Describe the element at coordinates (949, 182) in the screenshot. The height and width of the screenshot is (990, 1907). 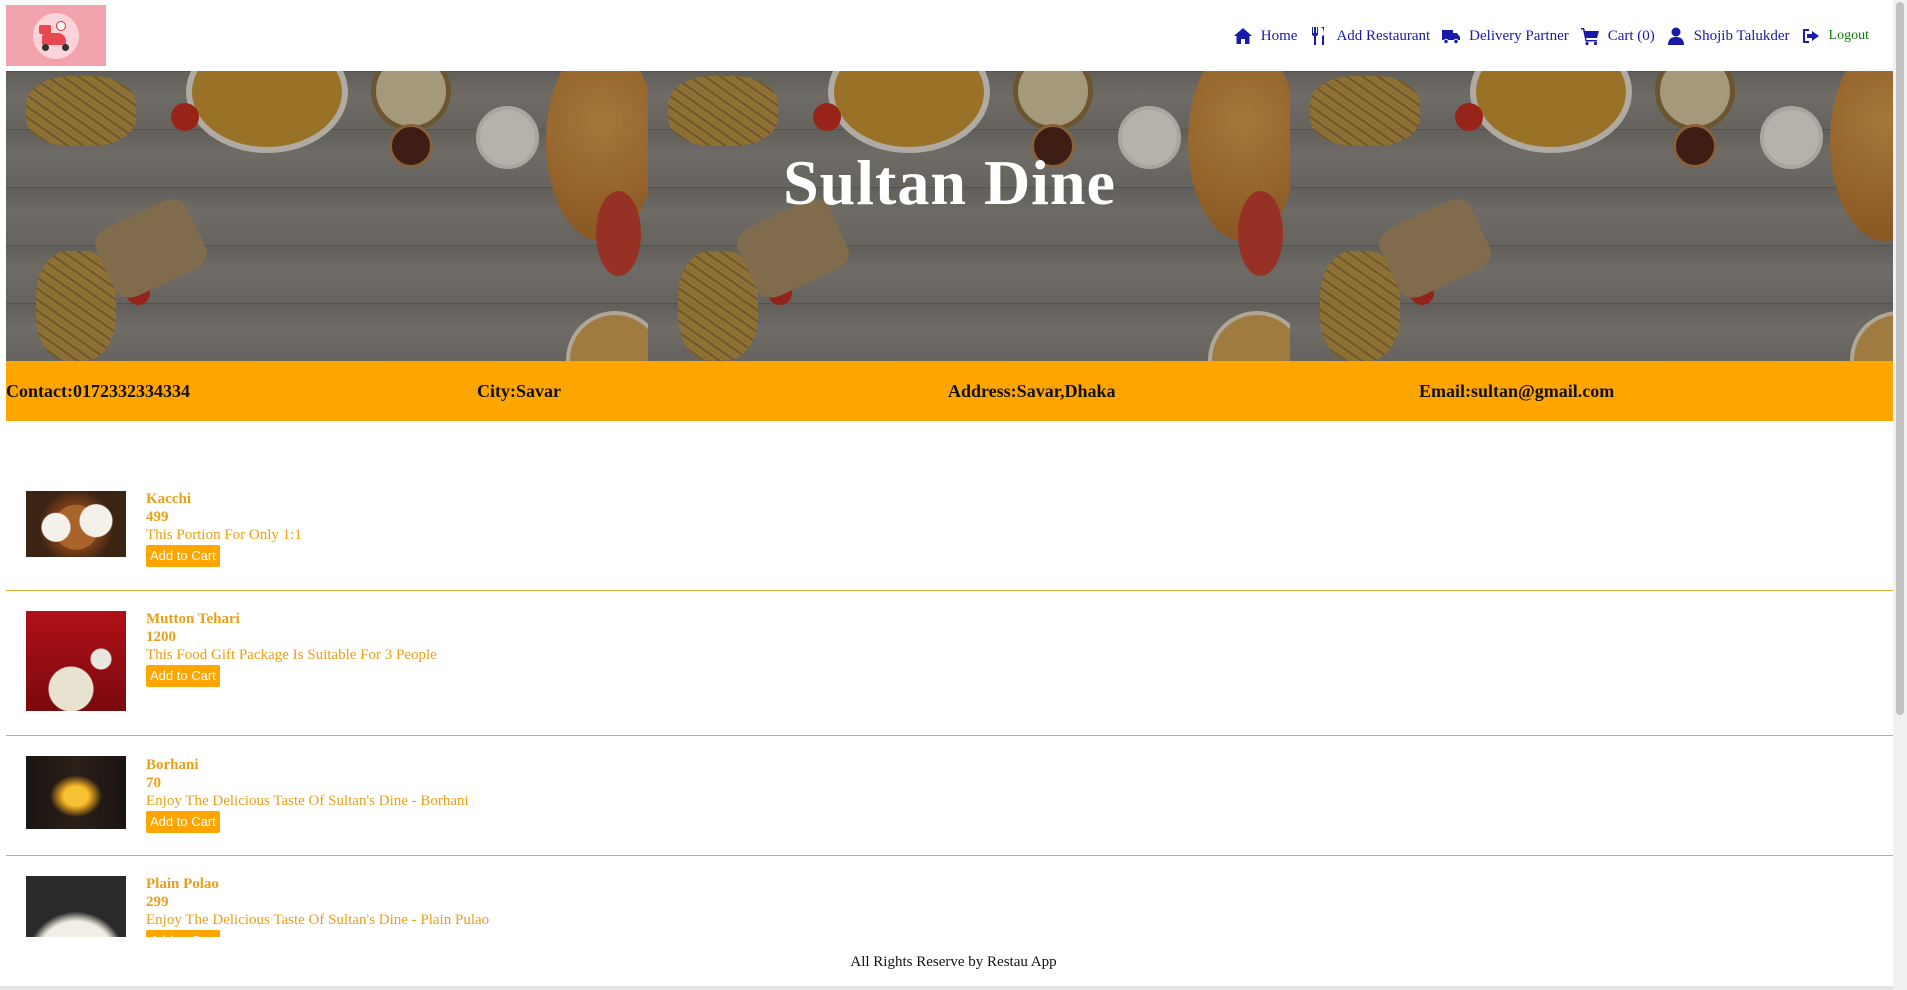
I see `restaurant-title: Sultan Dine` at that location.